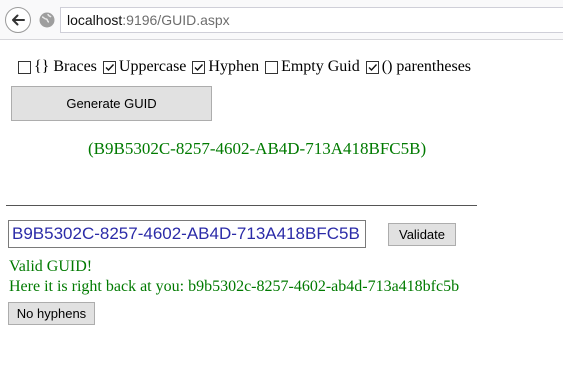  Describe the element at coordinates (111, 103) in the screenshot. I see `generate-guid-button: Generate GUID` at that location.